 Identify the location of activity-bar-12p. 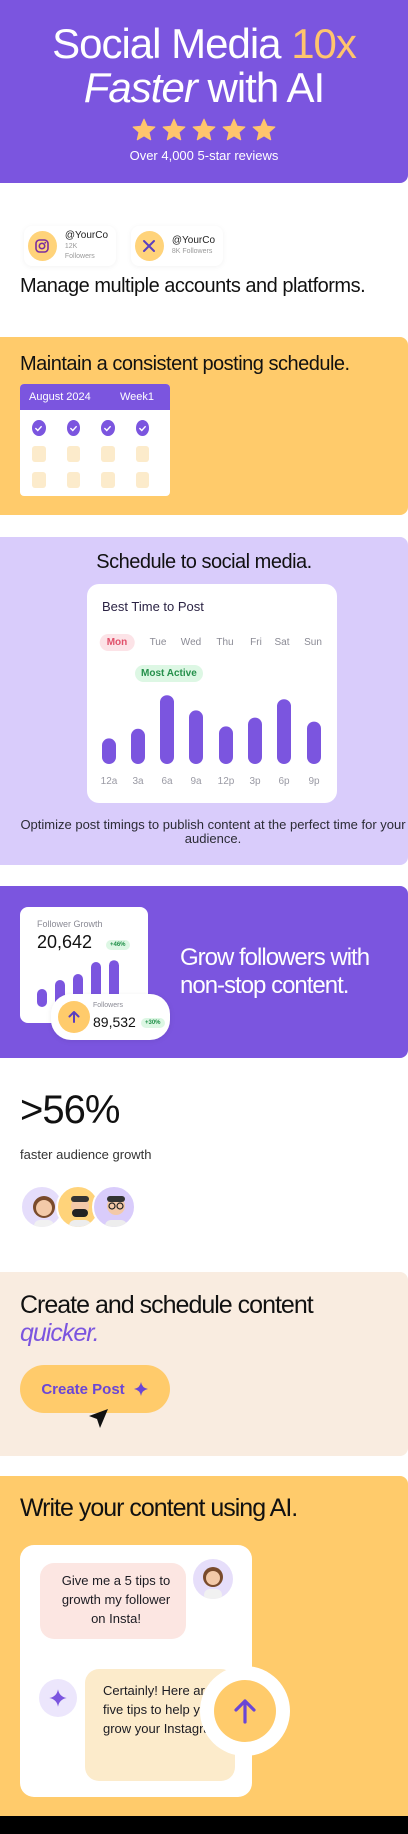
(226, 745).